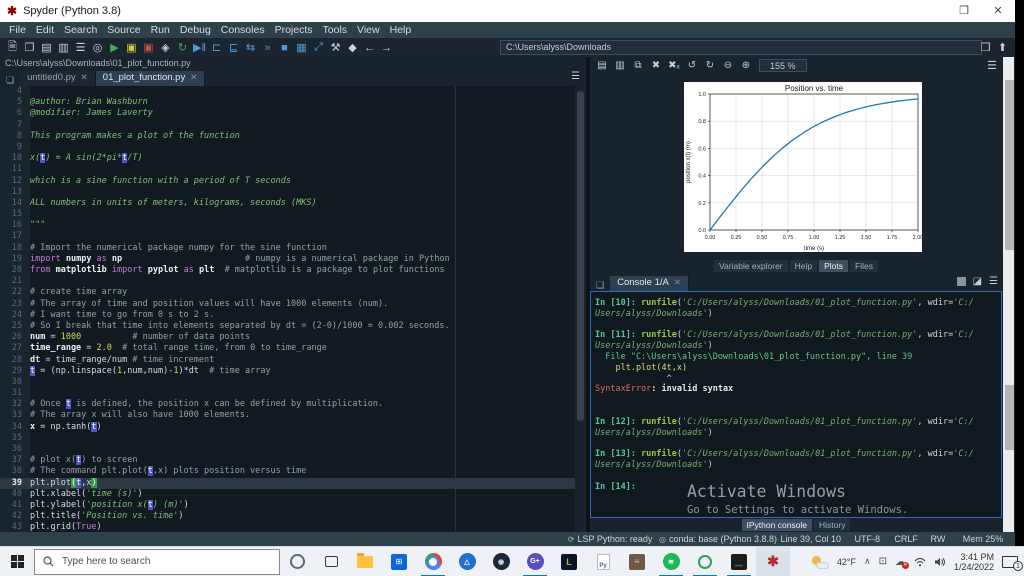 This screenshot has width=1024, height=576. Describe the element at coordinates (603, 561) in the screenshot. I see `python-file-button: Py` at that location.